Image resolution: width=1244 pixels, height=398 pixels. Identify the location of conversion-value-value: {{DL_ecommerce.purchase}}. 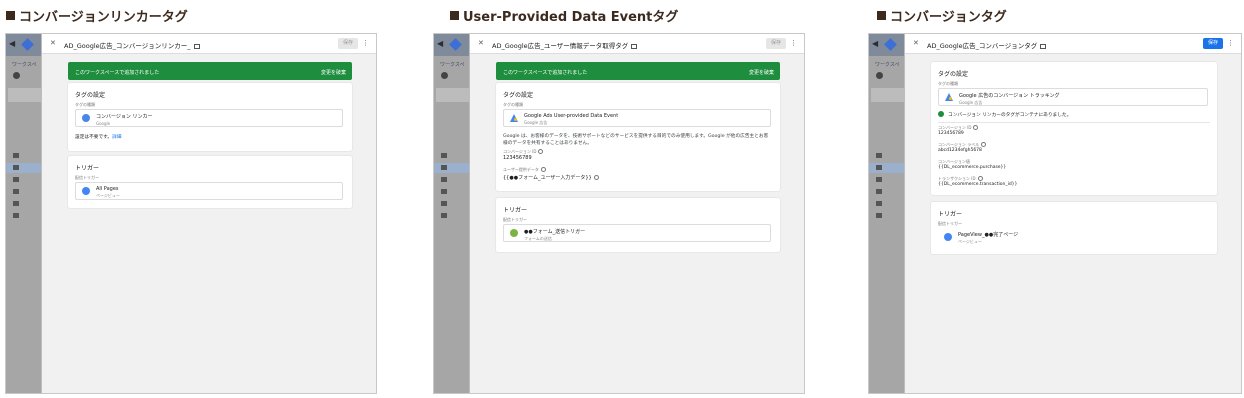
(972, 167).